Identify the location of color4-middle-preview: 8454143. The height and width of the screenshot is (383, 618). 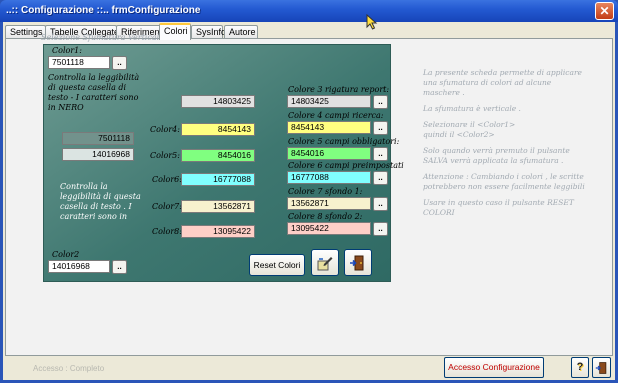
(218, 129).